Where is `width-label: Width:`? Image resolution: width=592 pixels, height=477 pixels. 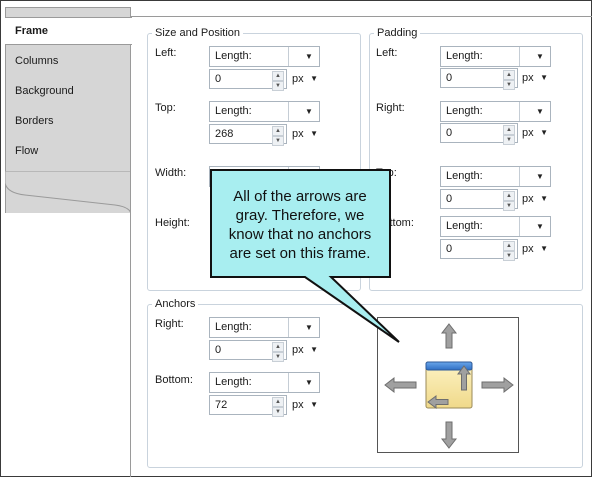
width-label: Width: is located at coordinates (171, 173).